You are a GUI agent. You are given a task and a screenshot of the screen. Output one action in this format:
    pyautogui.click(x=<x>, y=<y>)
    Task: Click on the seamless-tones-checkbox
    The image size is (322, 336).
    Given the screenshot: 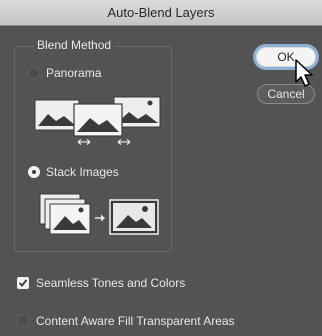 What is the action you would take?
    pyautogui.click(x=23, y=283)
    